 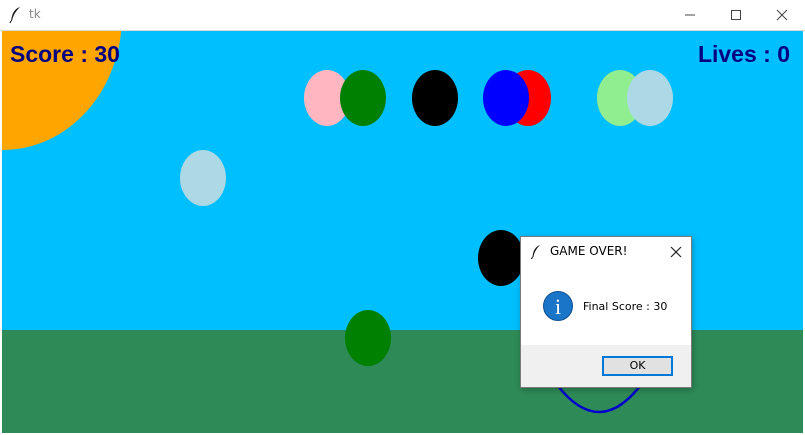 I want to click on maximize-button, so click(x=736, y=15).